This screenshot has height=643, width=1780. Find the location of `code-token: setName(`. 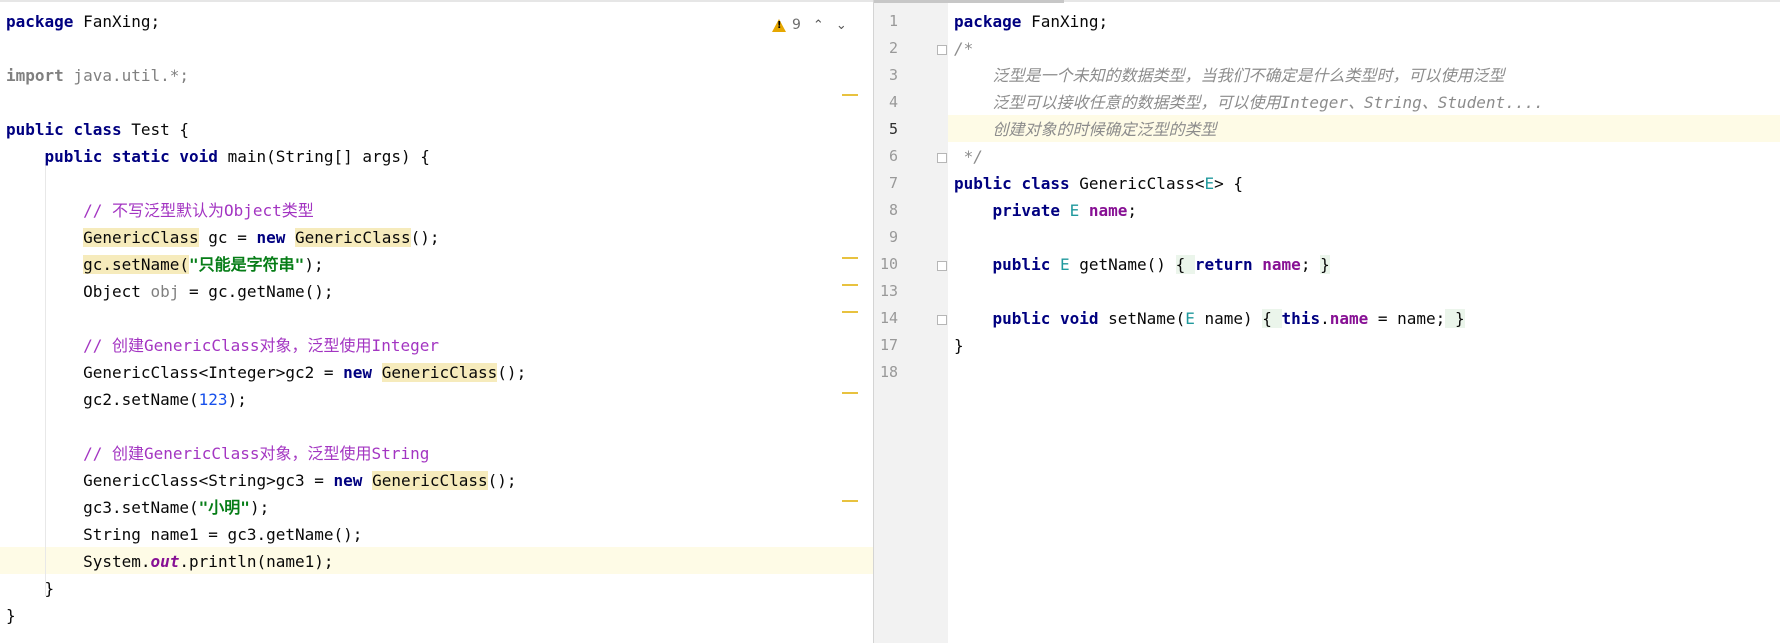

code-token: setName( is located at coordinates (1142, 318).